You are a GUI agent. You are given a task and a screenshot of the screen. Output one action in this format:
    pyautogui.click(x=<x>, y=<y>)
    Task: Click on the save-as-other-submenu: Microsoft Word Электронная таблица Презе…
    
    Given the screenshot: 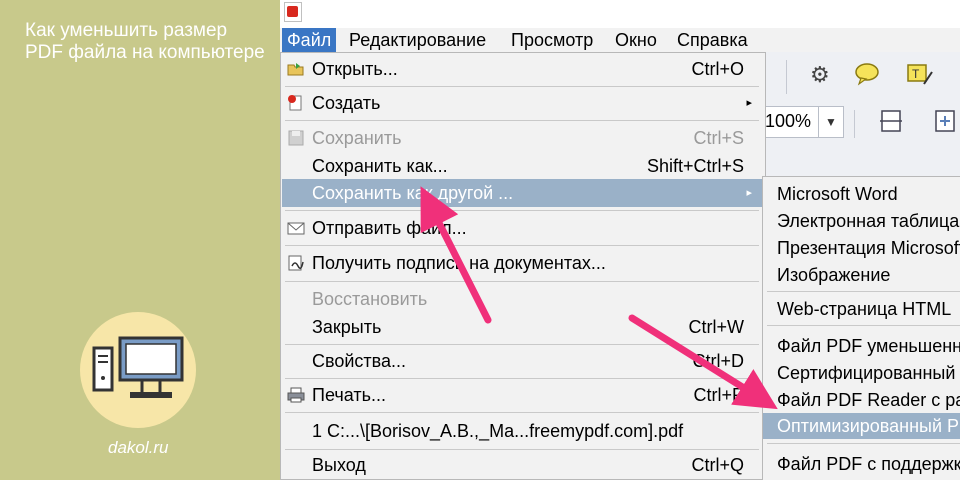 What is the action you would take?
    pyautogui.click(x=861, y=328)
    